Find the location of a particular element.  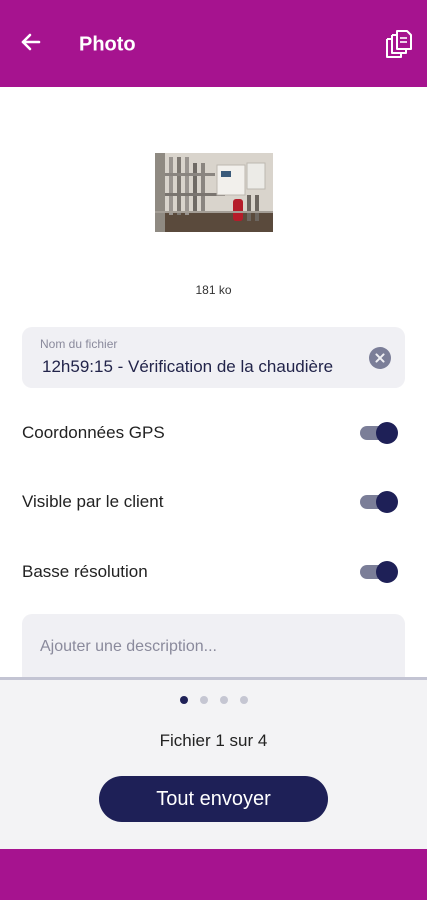

app-bar: Photo is located at coordinates (213, 43).